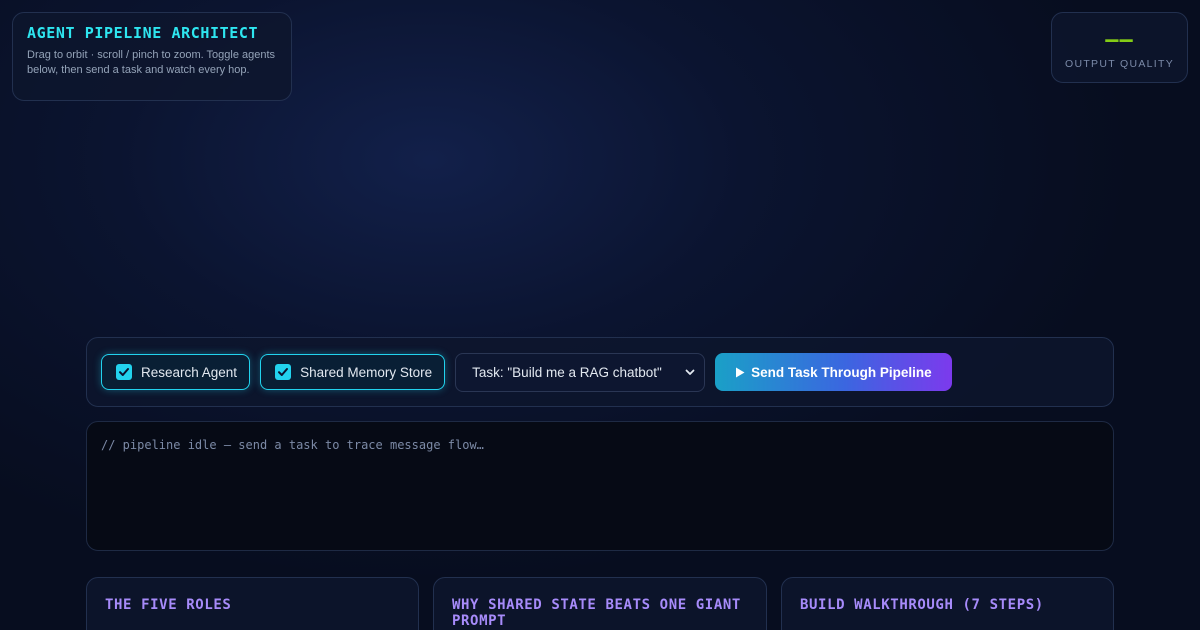 Image resolution: width=1200 pixels, height=630 pixels. I want to click on card-five-roles: THE FIVE ROLES, so click(252, 603).